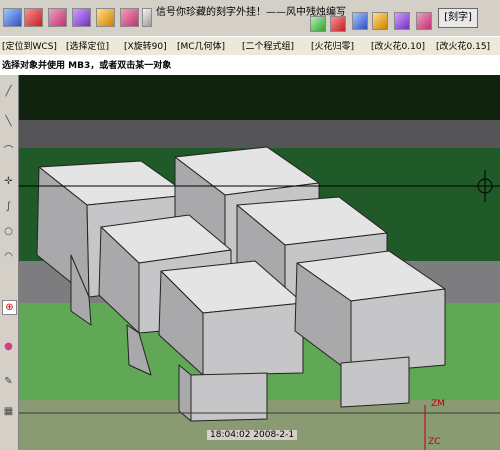 The height and width of the screenshot is (450, 500). What do you see at coordinates (360, 21) in the screenshot?
I see `layers-icon` at bounding box center [360, 21].